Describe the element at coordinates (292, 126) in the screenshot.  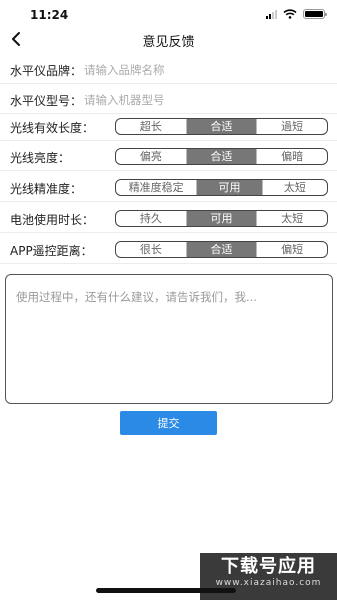
I see `option-button: 過短` at that location.